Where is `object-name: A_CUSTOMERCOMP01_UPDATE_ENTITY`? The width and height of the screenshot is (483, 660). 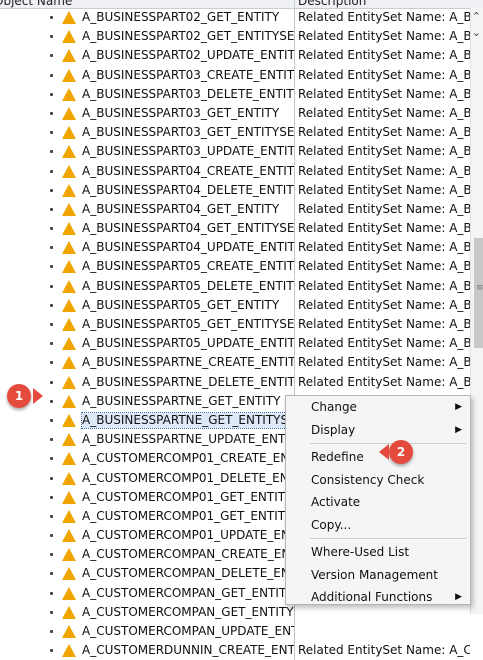
object-name: A_CUSTOMERCOMP01_UPDATE_ENTITY is located at coordinates (188, 535).